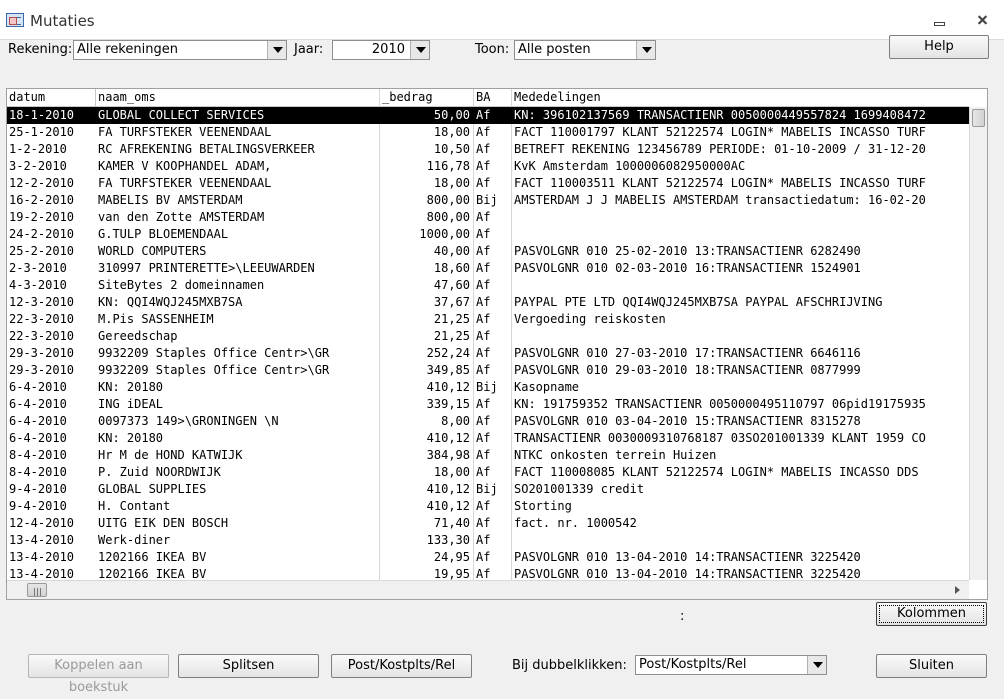  Describe the element at coordinates (569, 665) in the screenshot. I see `dubbelklik-label: Bij dubbelklikken:` at that location.